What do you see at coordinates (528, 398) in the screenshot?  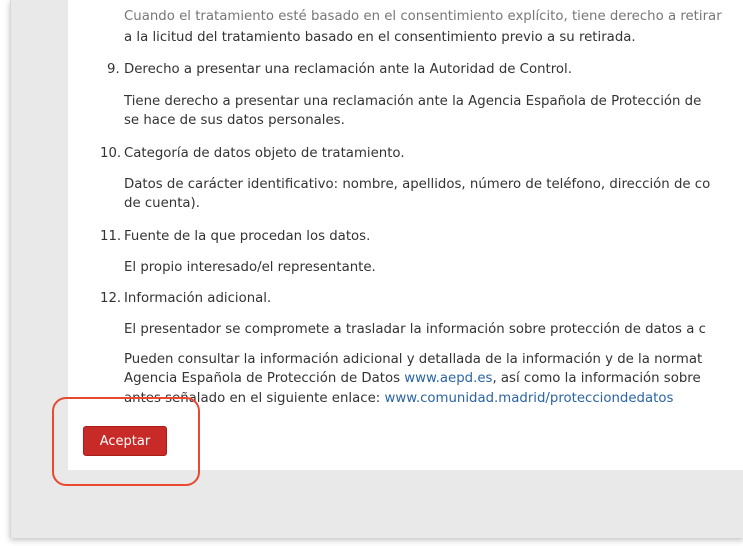 I see `comunidad-madrid-link: www.comunidad.madrid/protecciondedatos` at bounding box center [528, 398].